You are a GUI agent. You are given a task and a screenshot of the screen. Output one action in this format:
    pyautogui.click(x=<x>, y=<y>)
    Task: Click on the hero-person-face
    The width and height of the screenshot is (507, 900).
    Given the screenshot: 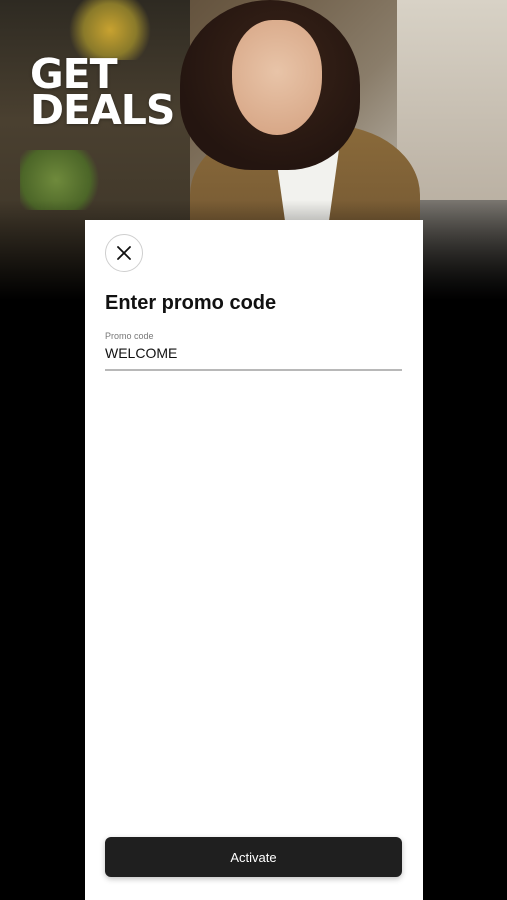 What is the action you would take?
    pyautogui.click(x=277, y=77)
    